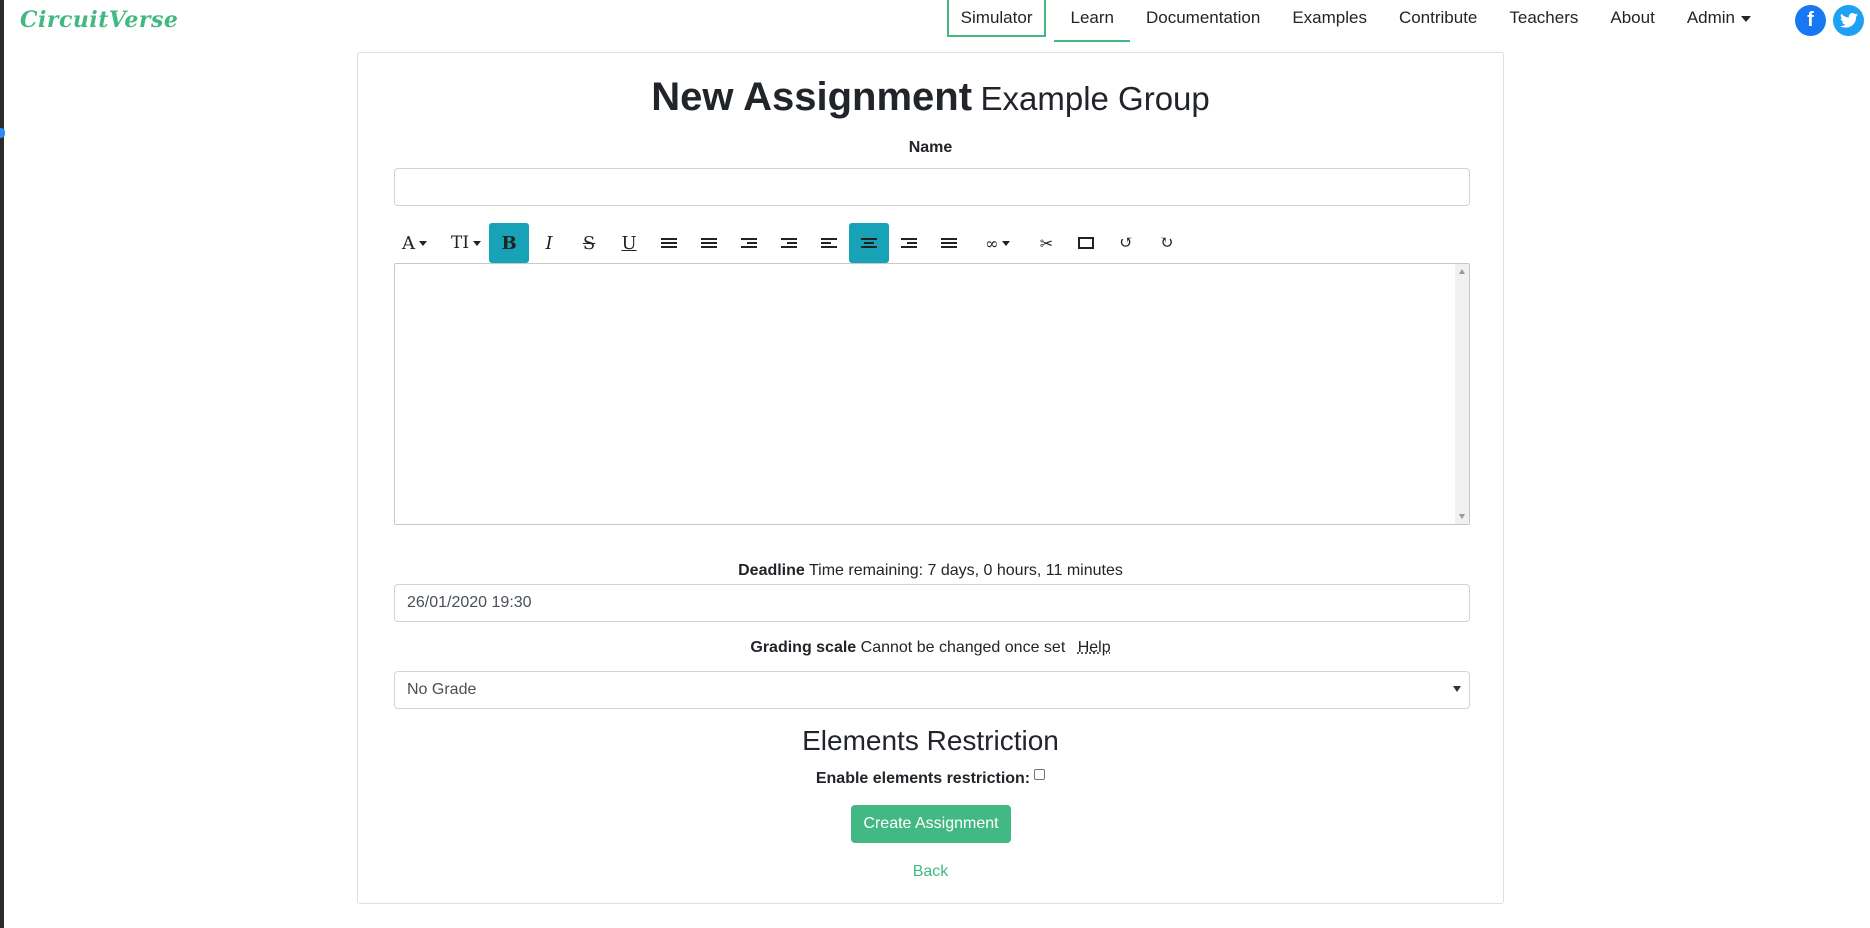 Image resolution: width=1870 pixels, height=928 pixels. I want to click on align-justify-icon, so click(949, 243).